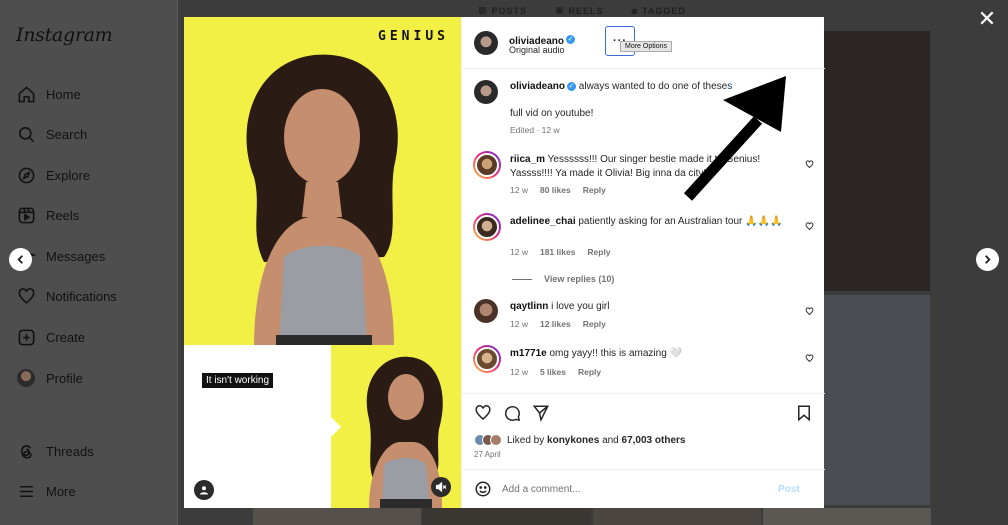 The width and height of the screenshot is (1008, 525). I want to click on sidebar-item-label: Reels, so click(63, 215).